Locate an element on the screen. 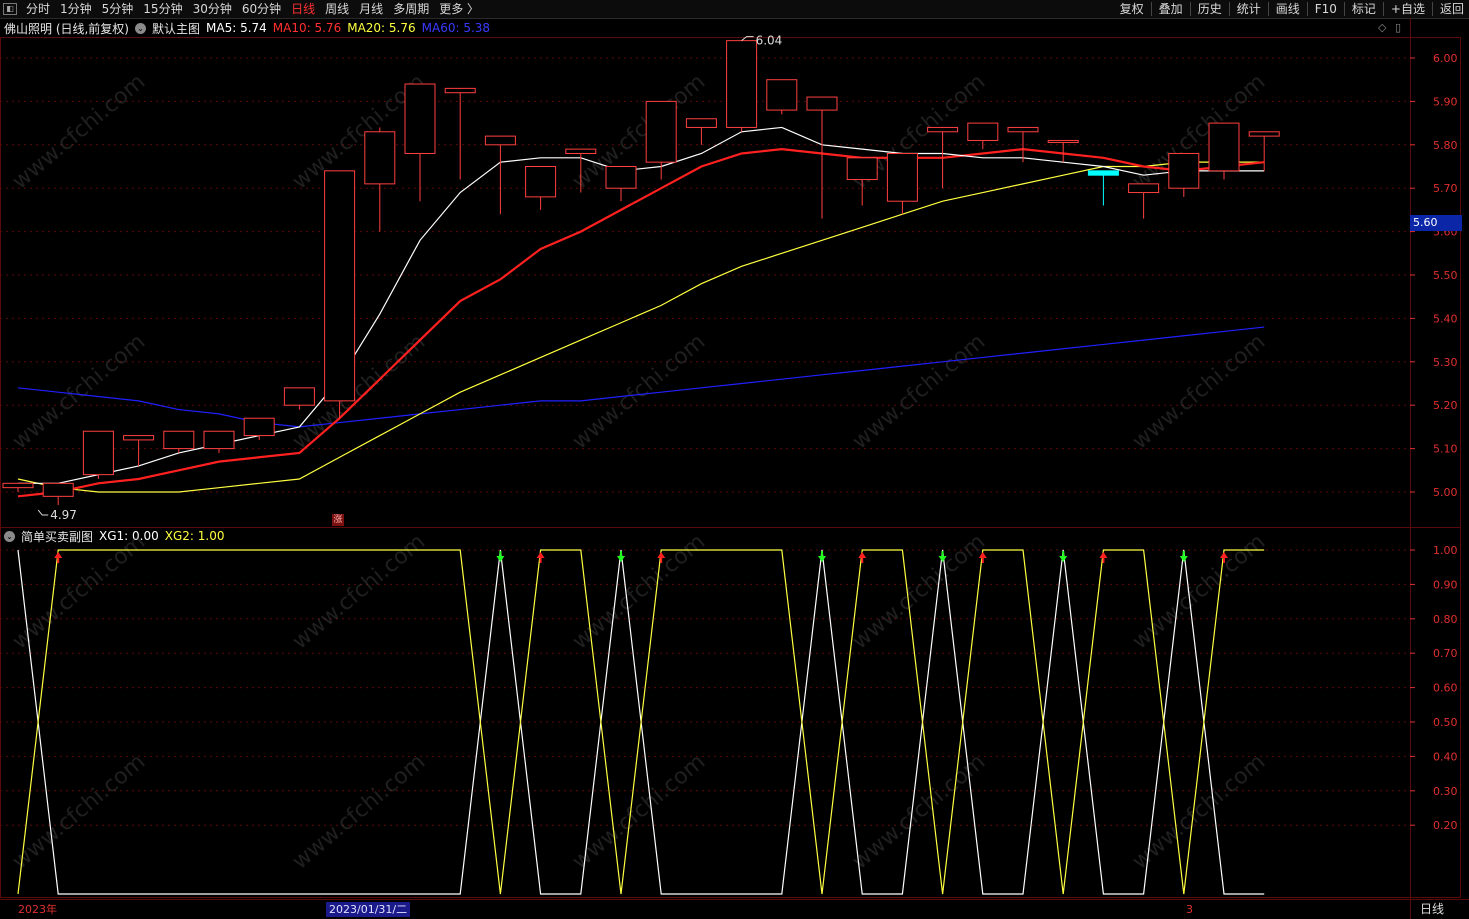  sub-tick-label: 0.60 is located at coordinates (1445, 688).